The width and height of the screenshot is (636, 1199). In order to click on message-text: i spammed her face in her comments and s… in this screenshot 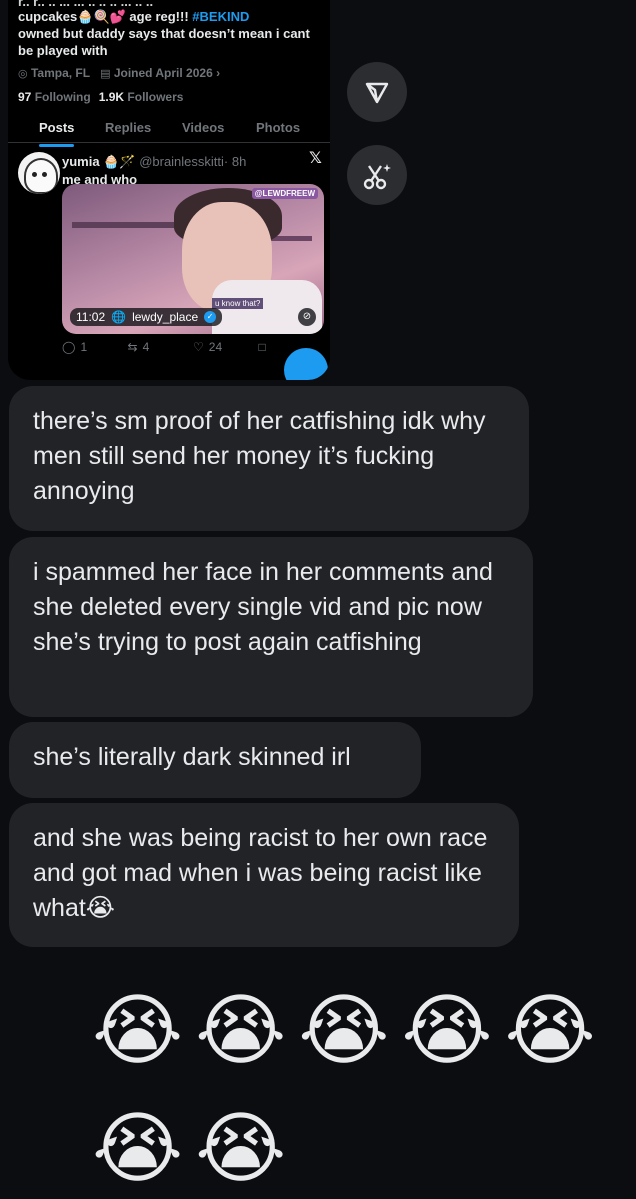, I will do `click(263, 607)`.